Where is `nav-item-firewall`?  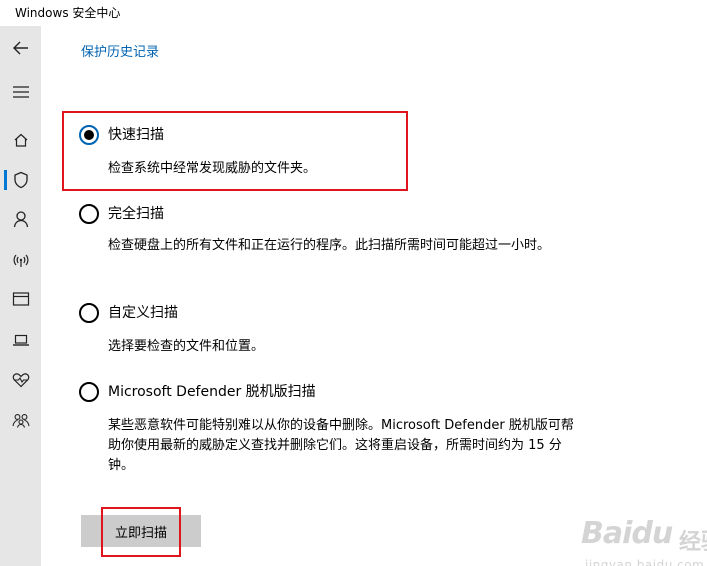
nav-item-firewall is located at coordinates (20, 260).